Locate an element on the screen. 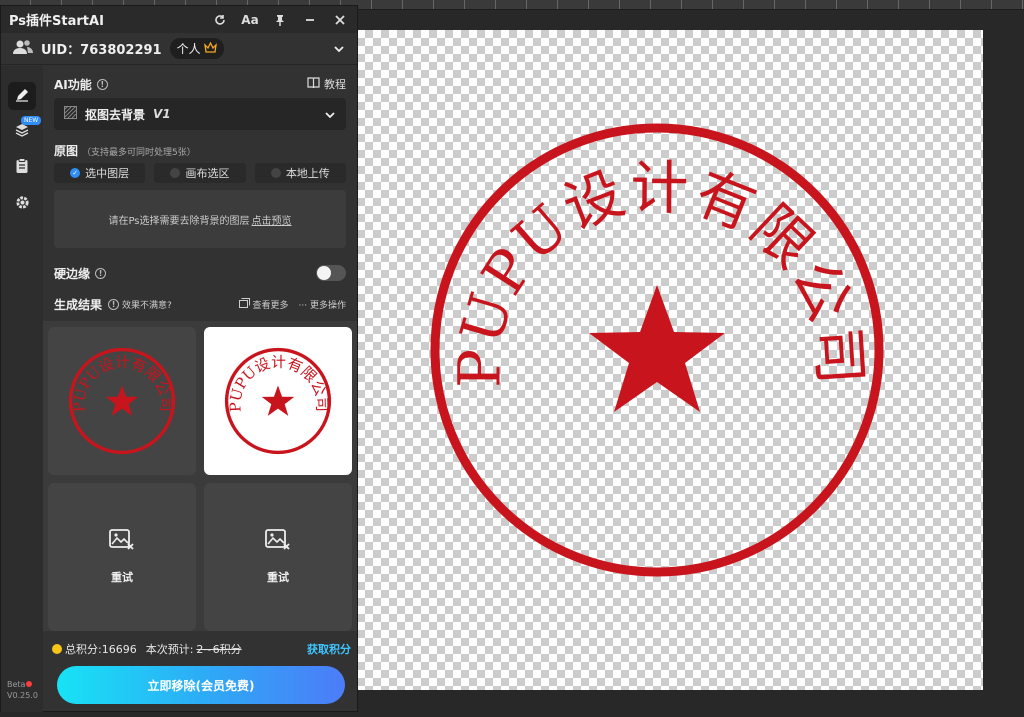 Image resolution: width=1024 pixels, height=717 pixels. hard-edge-row: 硬边缘 ! is located at coordinates (200, 273).